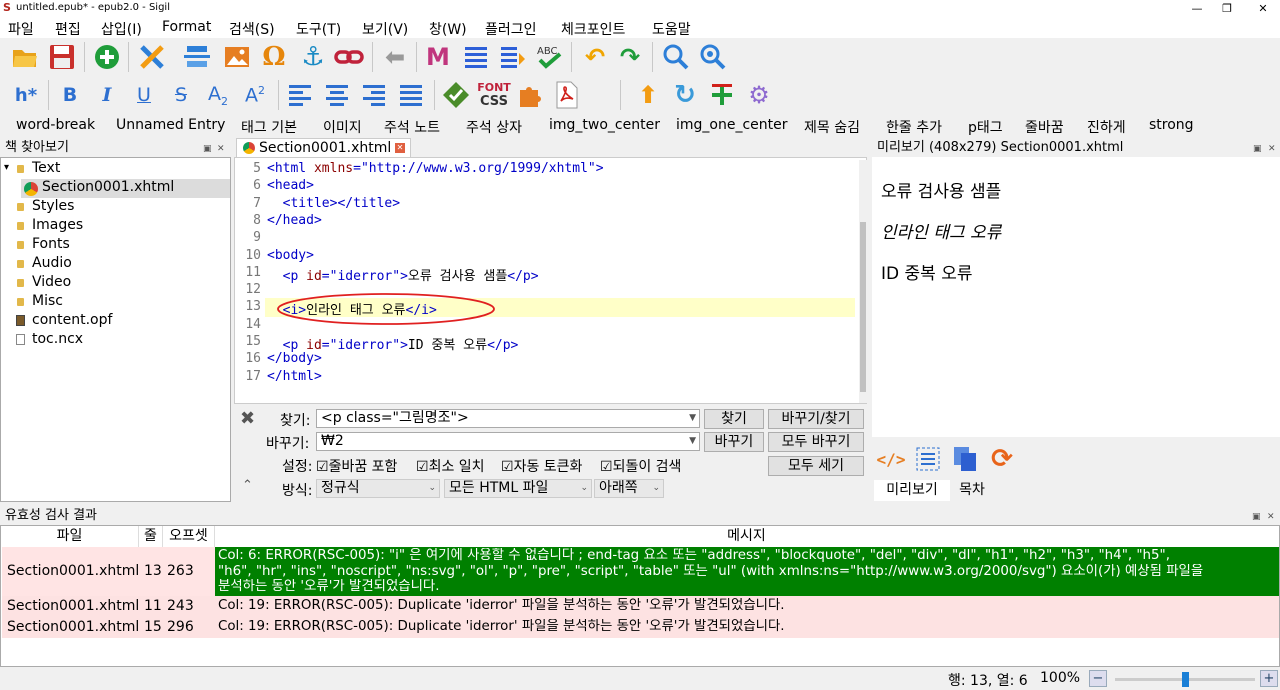  I want to click on checkbox-wrap: ☑되돌이 검색, so click(640, 466).